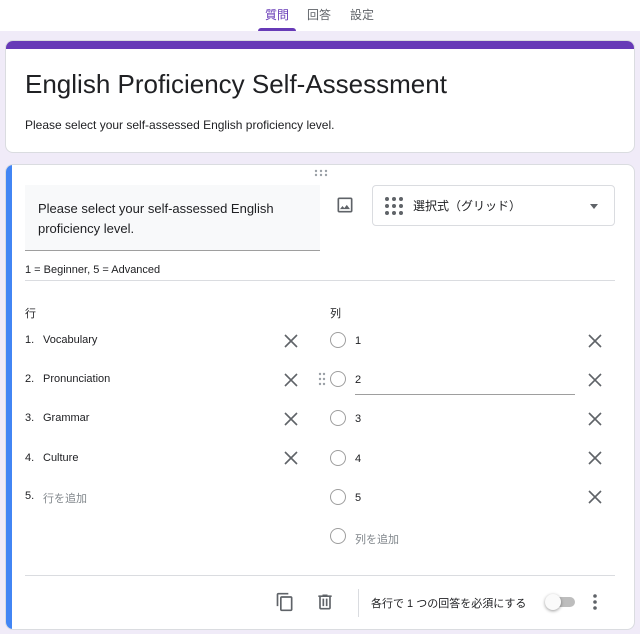 The height and width of the screenshot is (634, 640). Describe the element at coordinates (394, 206) in the screenshot. I see `grid-dots-icon` at that location.